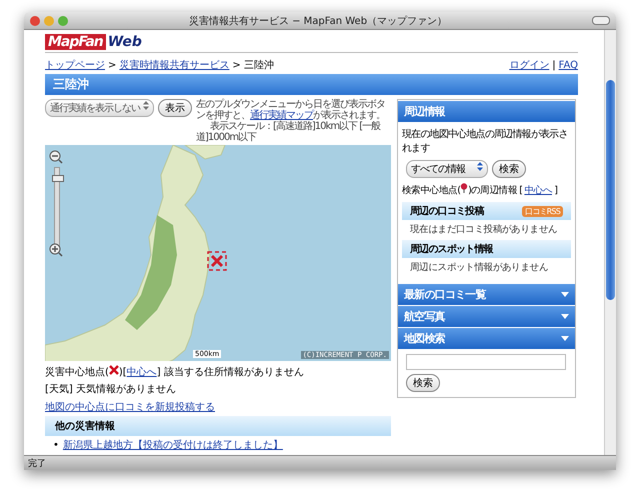  I want to click on close-button, so click(35, 21).